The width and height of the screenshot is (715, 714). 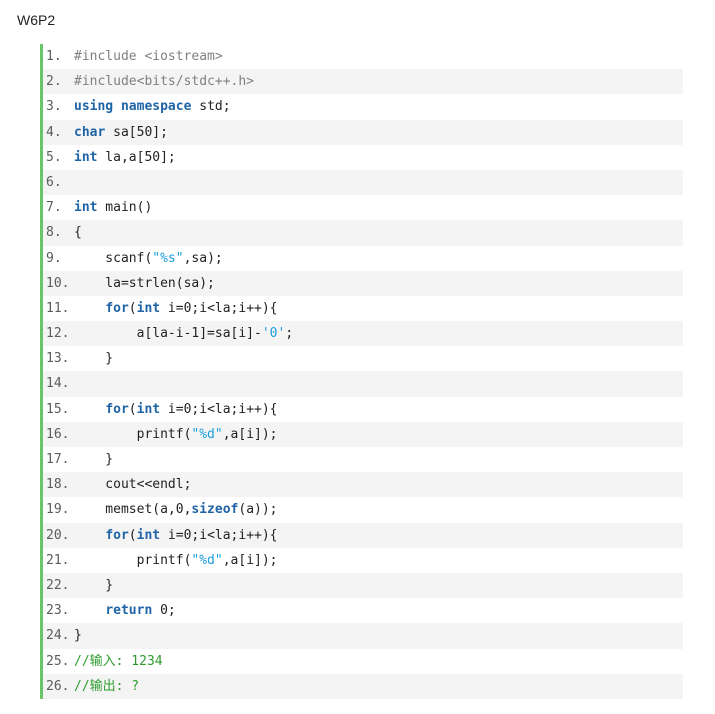 I want to click on code-text: //输入: 1234, so click(x=118, y=661).